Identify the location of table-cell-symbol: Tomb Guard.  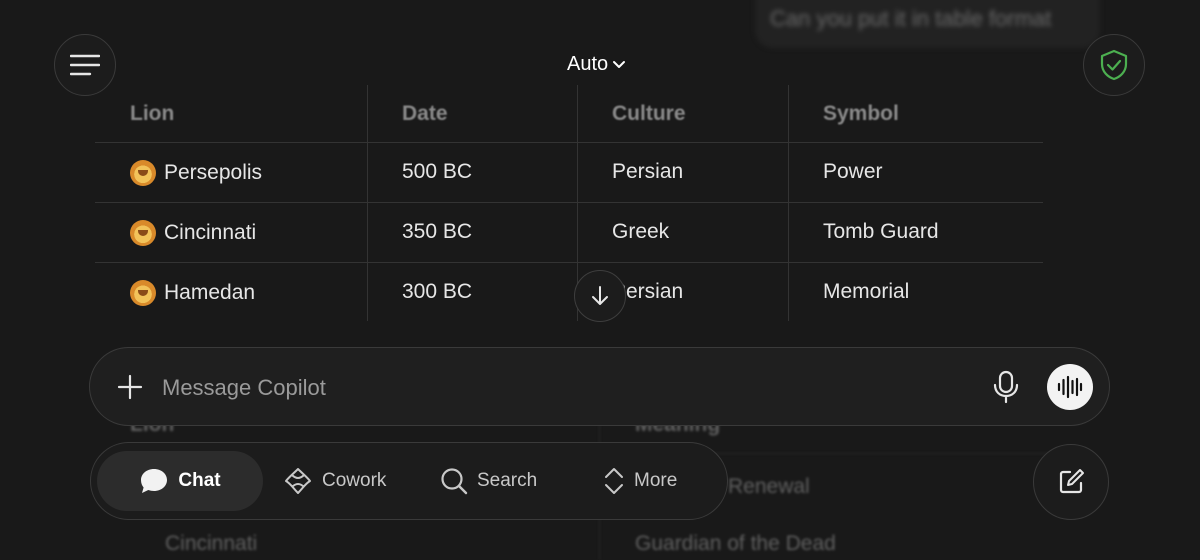
(881, 231).